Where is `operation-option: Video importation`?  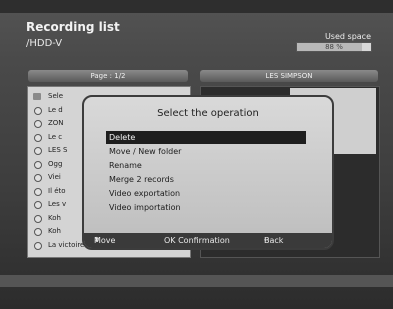
operation-option: Video importation is located at coordinates (206, 207).